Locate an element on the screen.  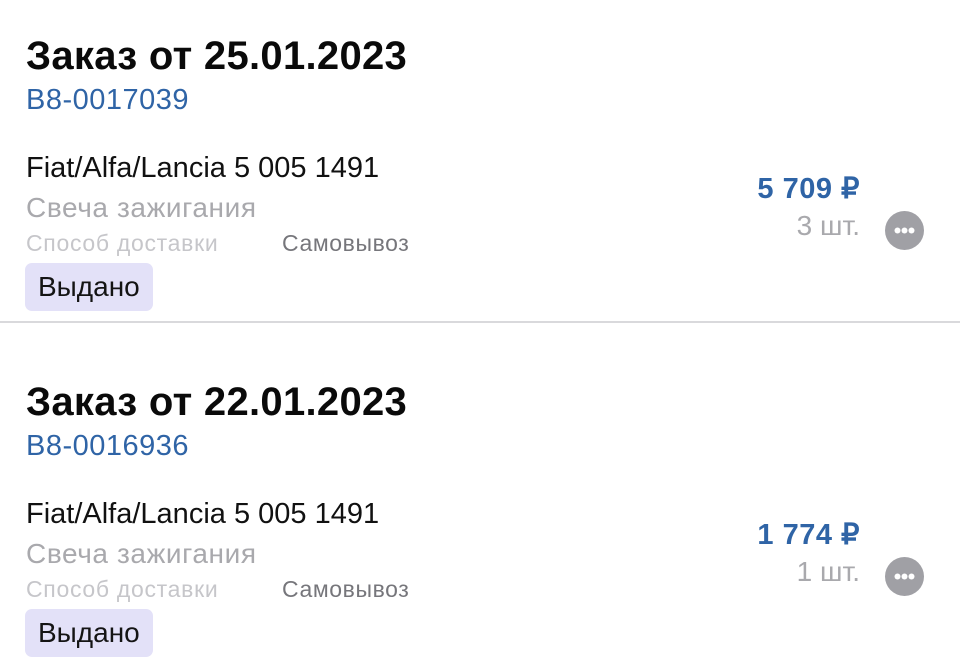
order-quantity: 3 шт. is located at coordinates (828, 225).